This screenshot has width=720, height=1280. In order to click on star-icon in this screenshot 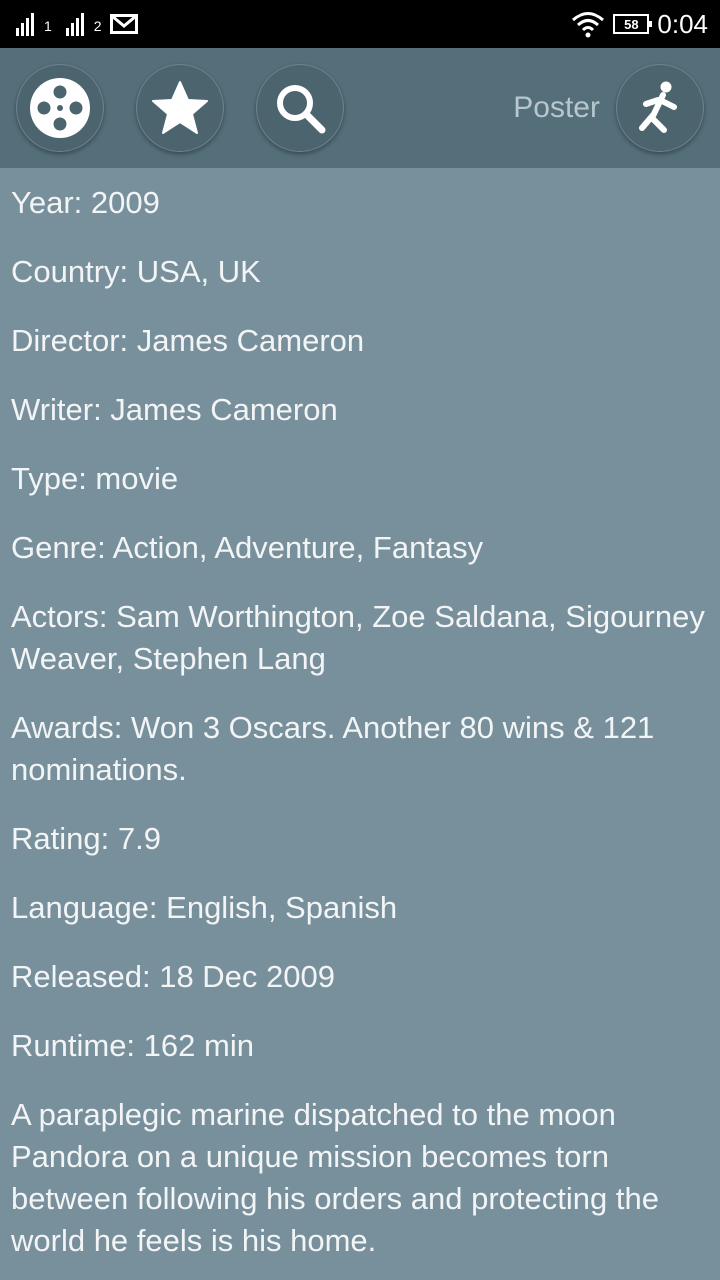, I will do `click(180, 107)`.